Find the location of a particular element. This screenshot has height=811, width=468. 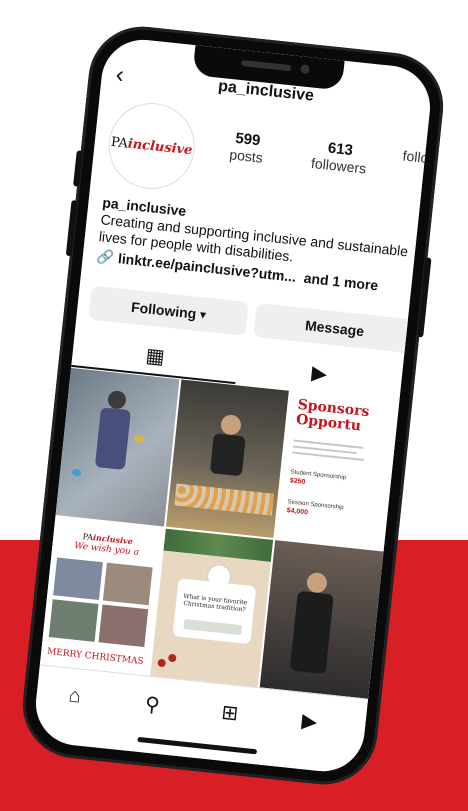

answer-box is located at coordinates (212, 627).